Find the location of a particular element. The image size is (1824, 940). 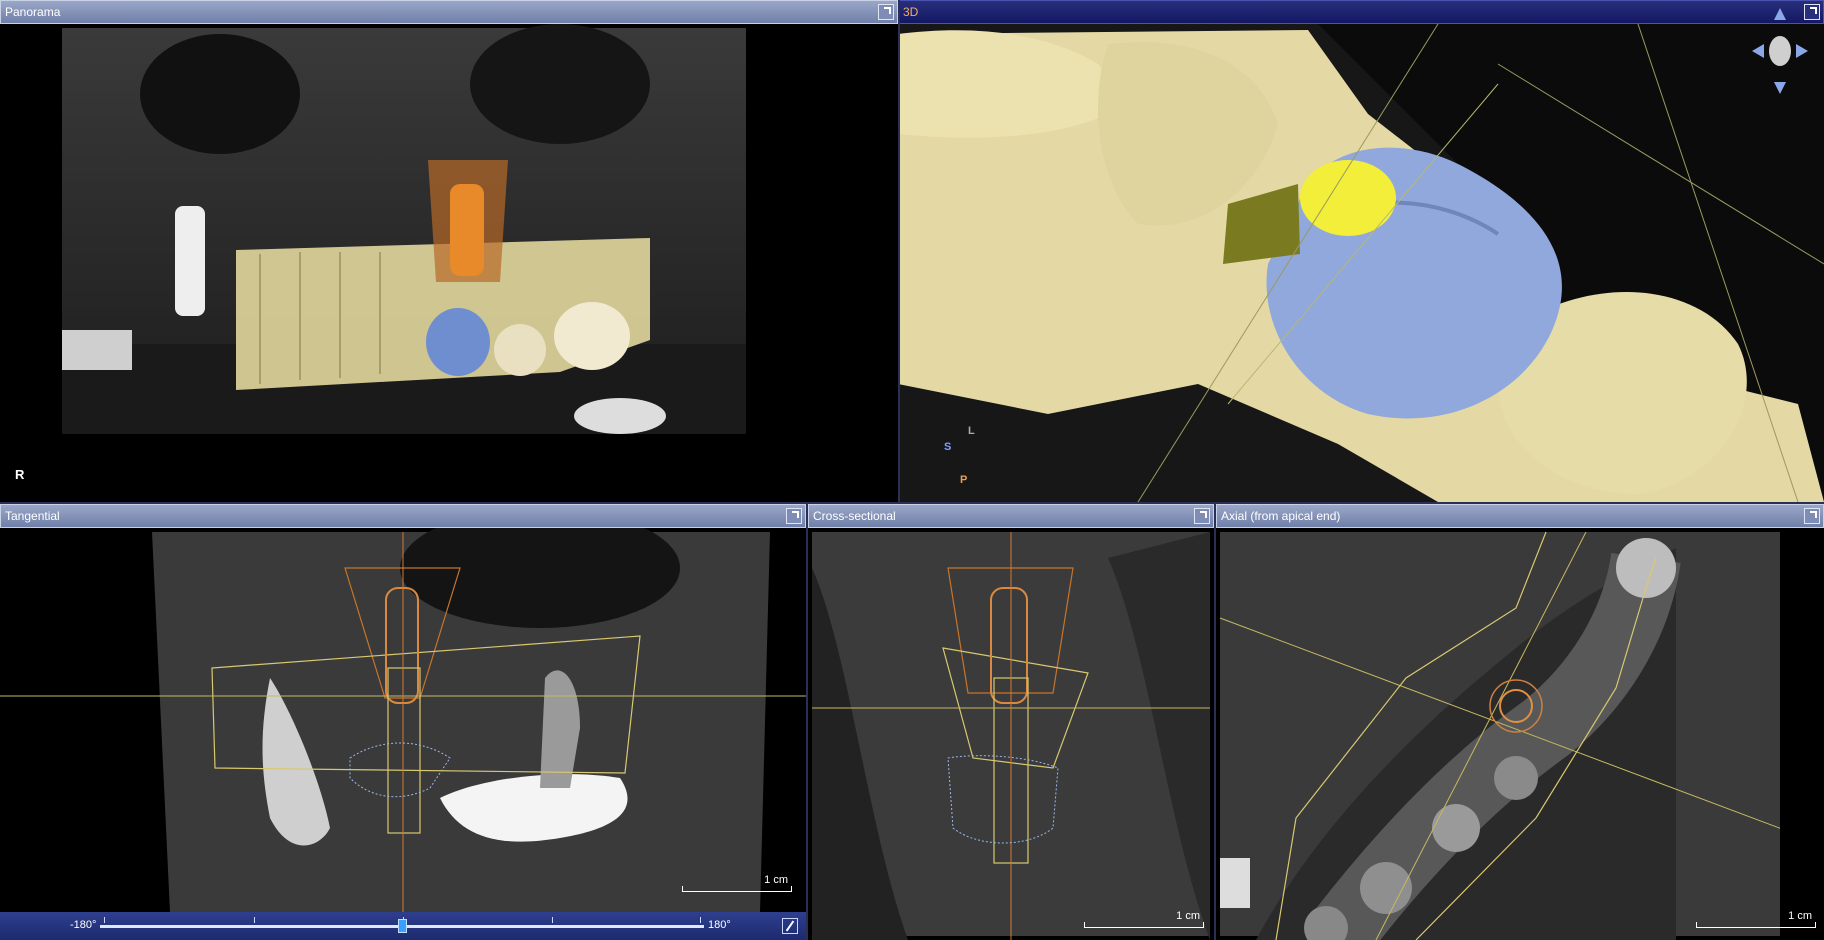

crown-model is located at coordinates (458, 342).